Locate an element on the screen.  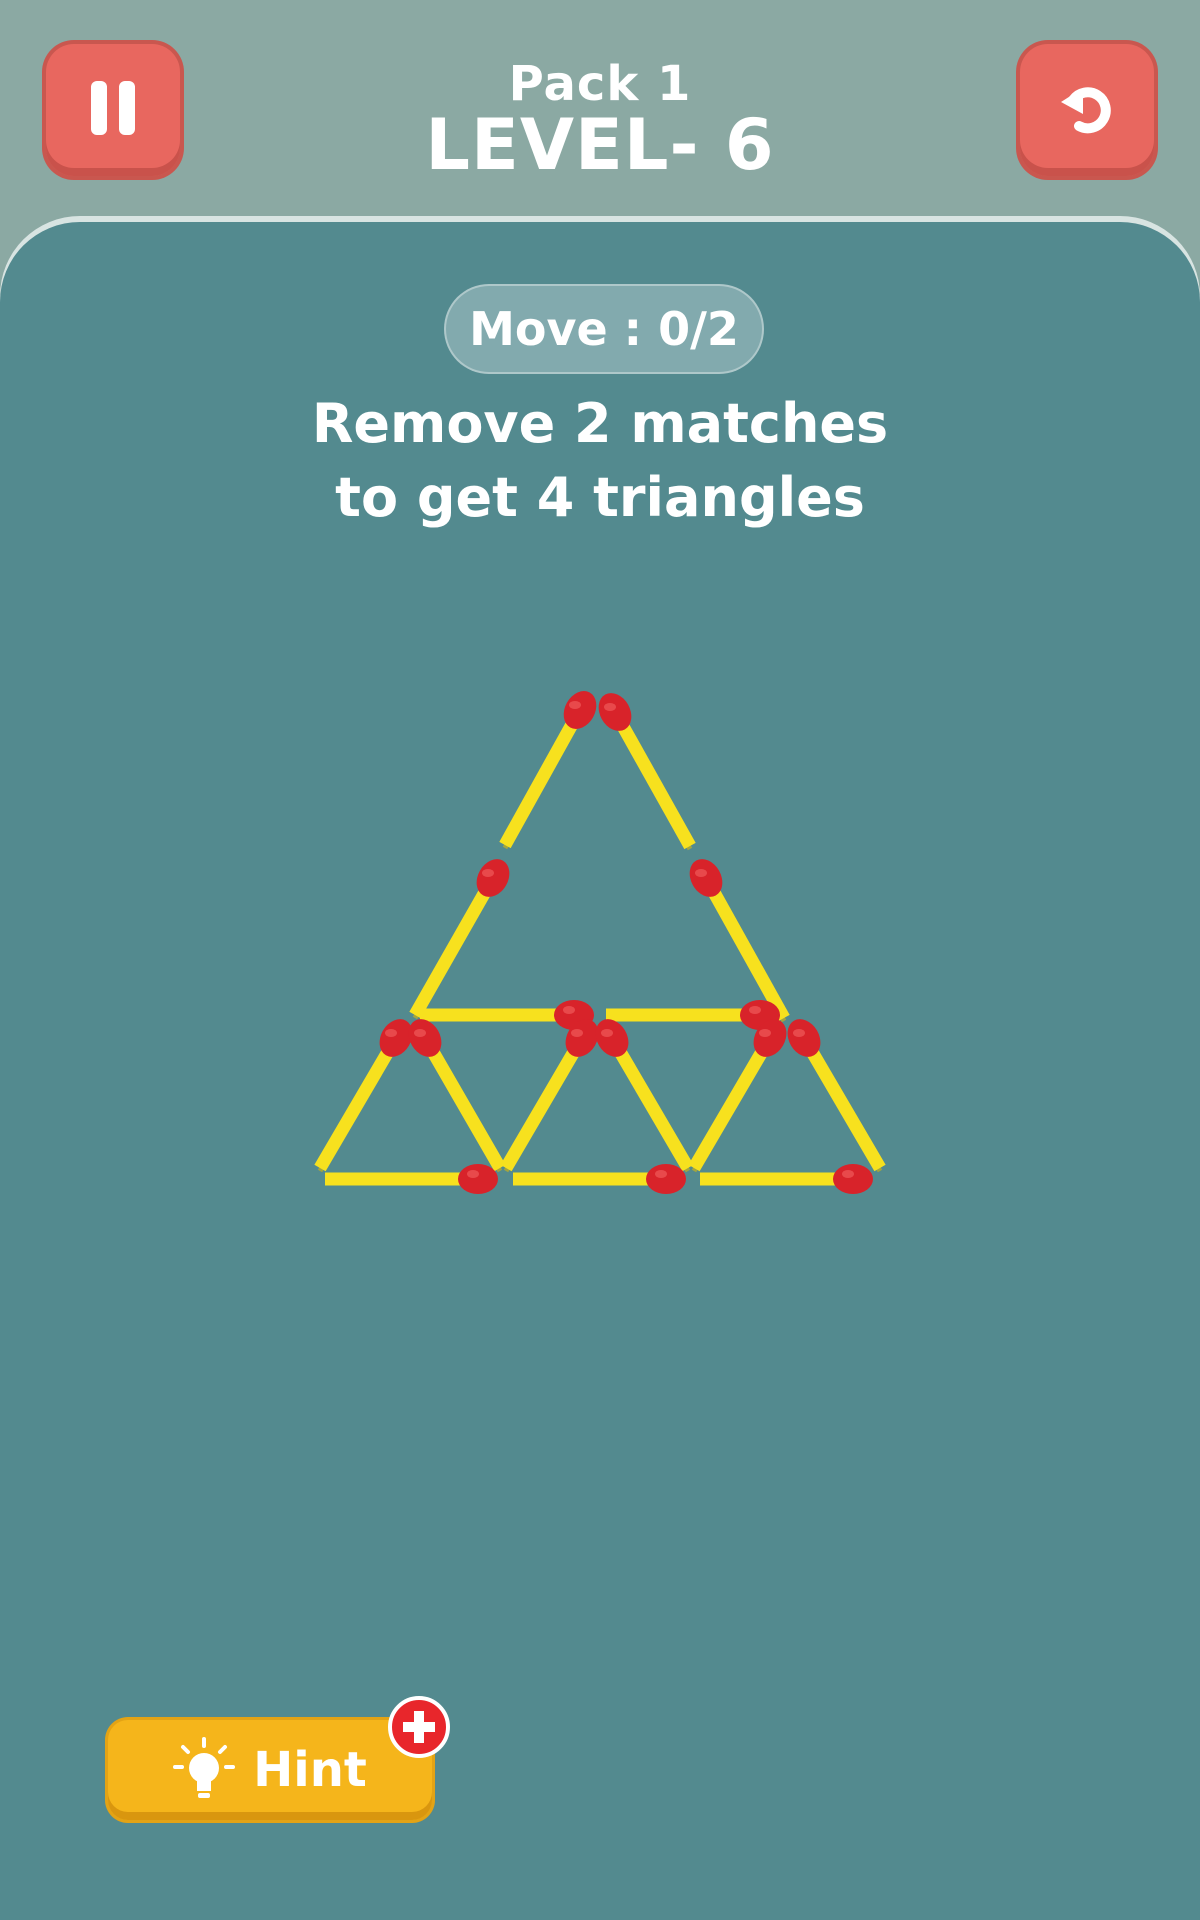
hint-button: Hint is located at coordinates (270, 1770).